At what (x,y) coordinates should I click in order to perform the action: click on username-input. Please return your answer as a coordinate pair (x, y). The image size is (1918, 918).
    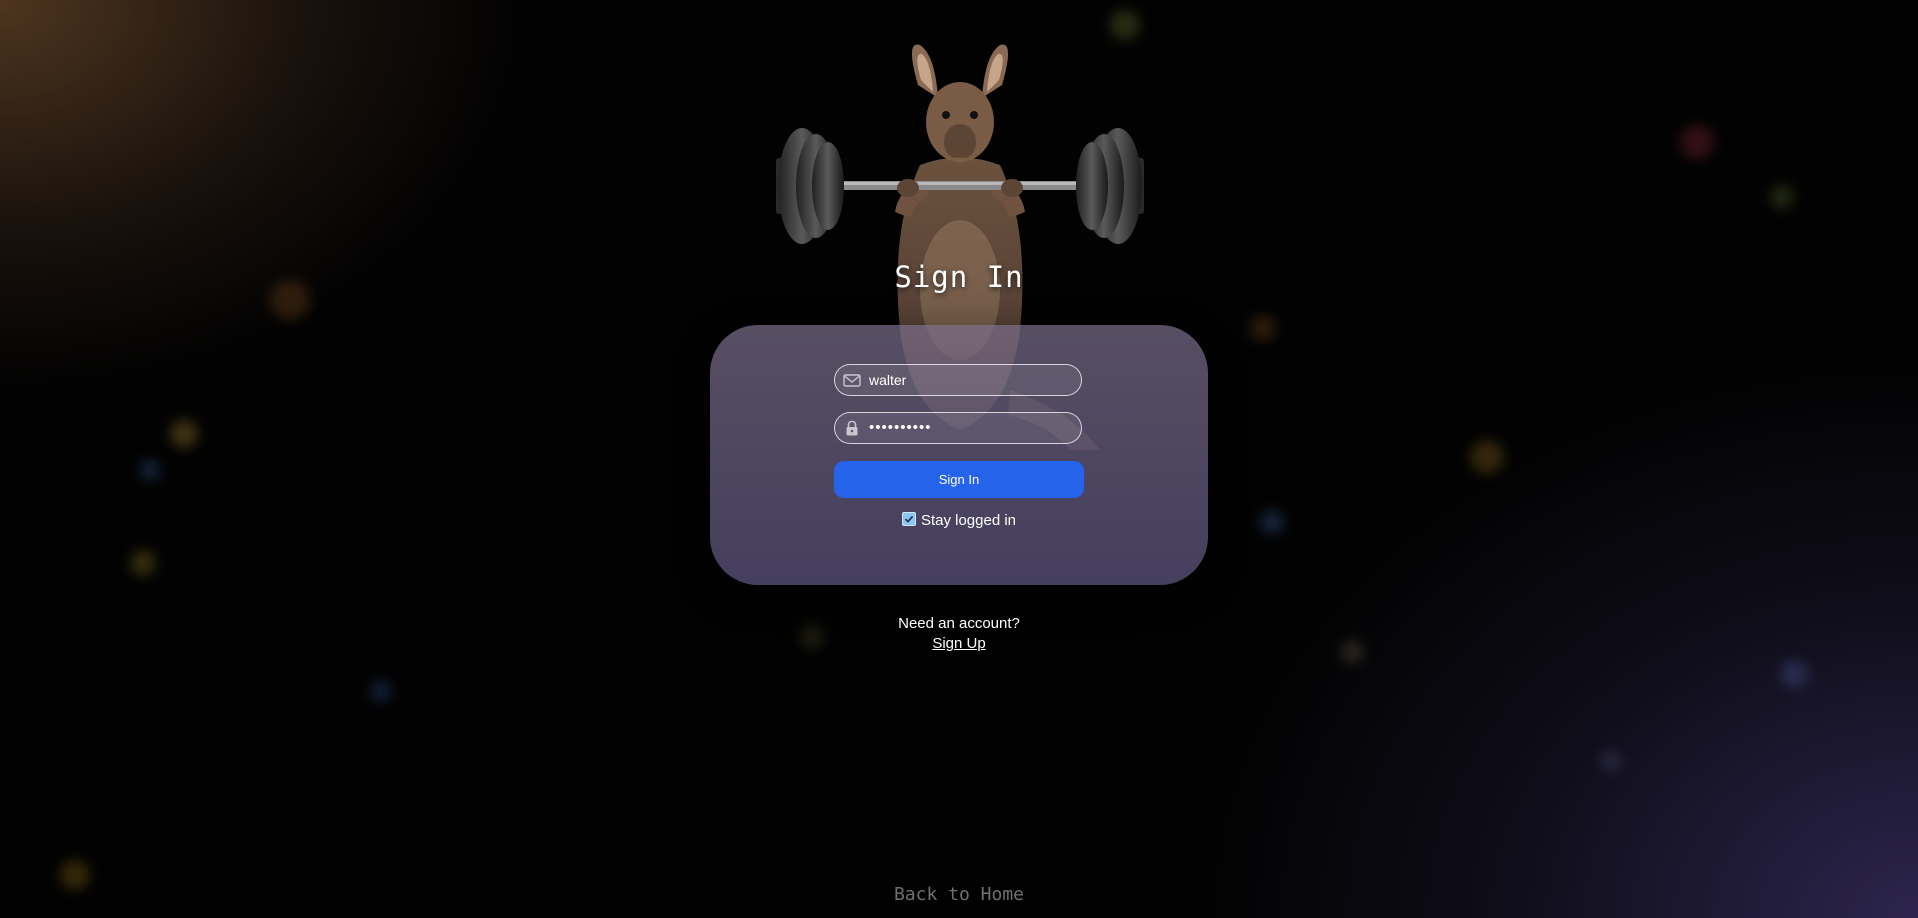
    Looking at the image, I should click on (971, 379).